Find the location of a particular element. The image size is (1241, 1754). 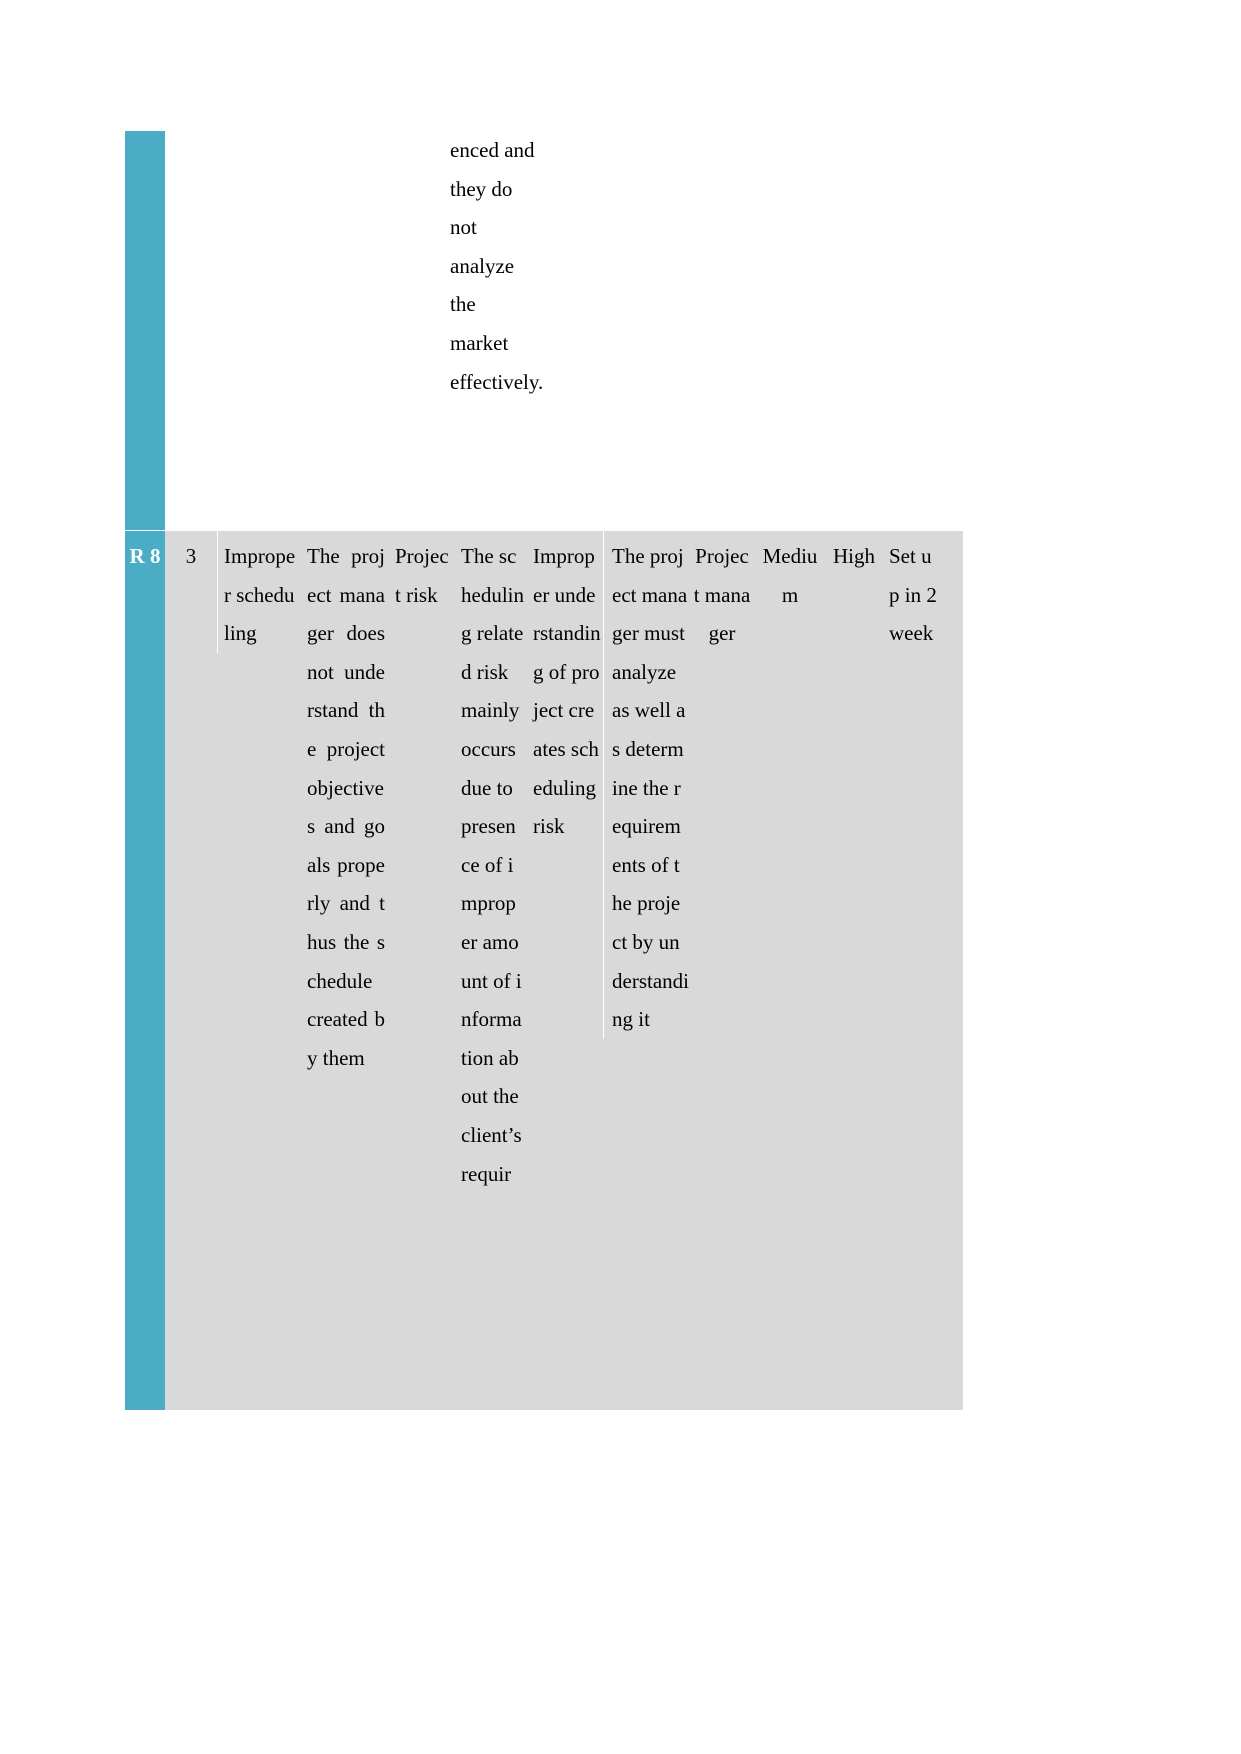

cell-risk-title: Improper scheduling is located at coordinates (259, 592).